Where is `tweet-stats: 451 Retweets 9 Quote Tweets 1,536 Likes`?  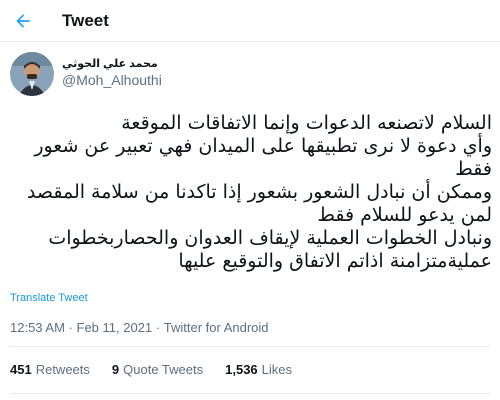
tweet-stats: 451 Retweets 9 Quote Tweets 1,536 Likes is located at coordinates (162, 369).